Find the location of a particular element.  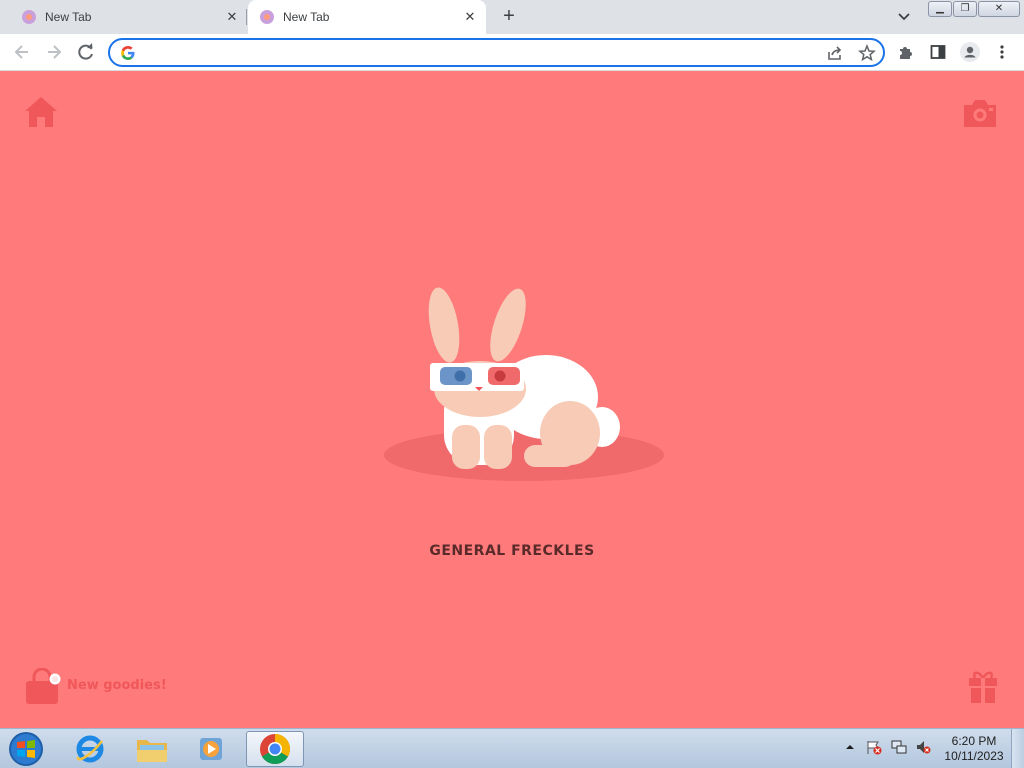

extensions-puzzle-icon is located at coordinates (906, 52).